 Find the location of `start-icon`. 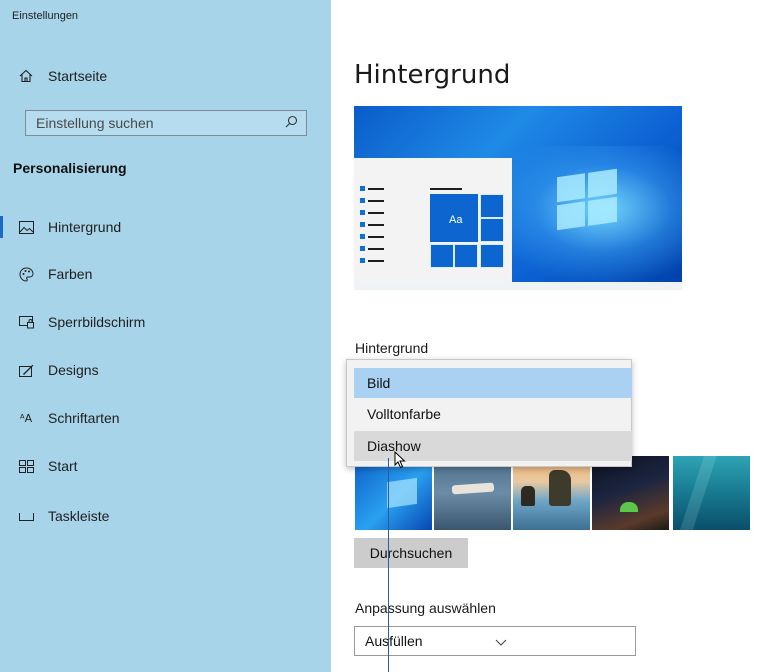

start-icon is located at coordinates (26, 466).